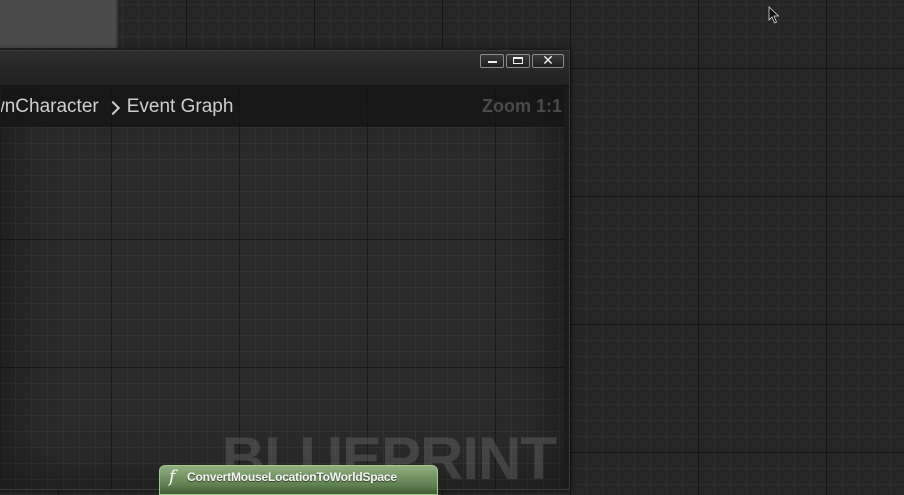  I want to click on close-icon: ✕, so click(548, 61).